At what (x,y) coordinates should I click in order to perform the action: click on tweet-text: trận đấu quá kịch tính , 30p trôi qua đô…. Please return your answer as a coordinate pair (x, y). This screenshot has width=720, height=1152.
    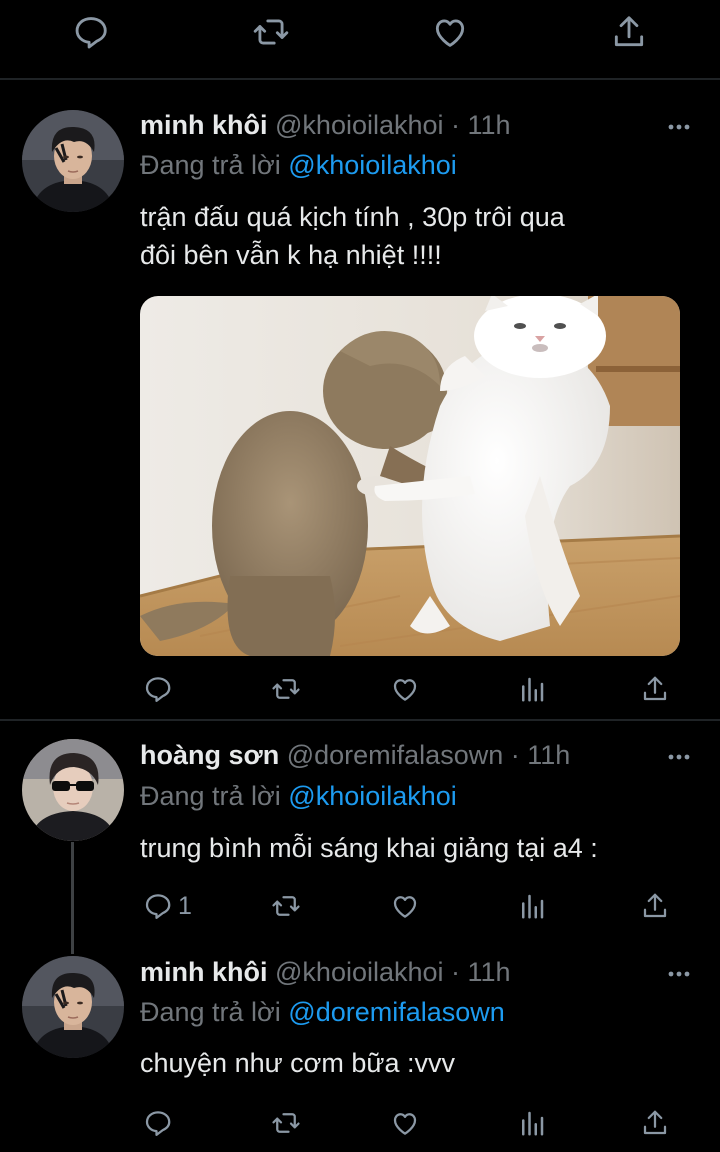
    Looking at the image, I should click on (352, 236).